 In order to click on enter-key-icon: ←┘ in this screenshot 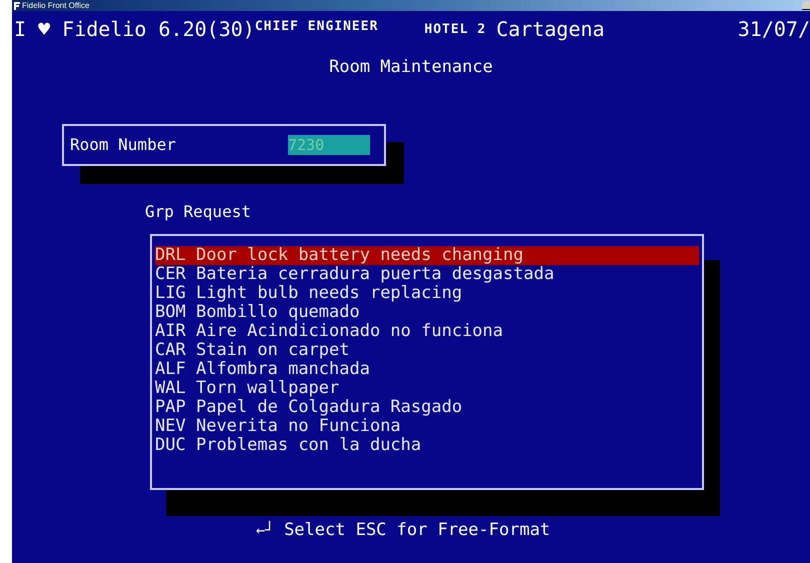, I will do `click(265, 530)`.